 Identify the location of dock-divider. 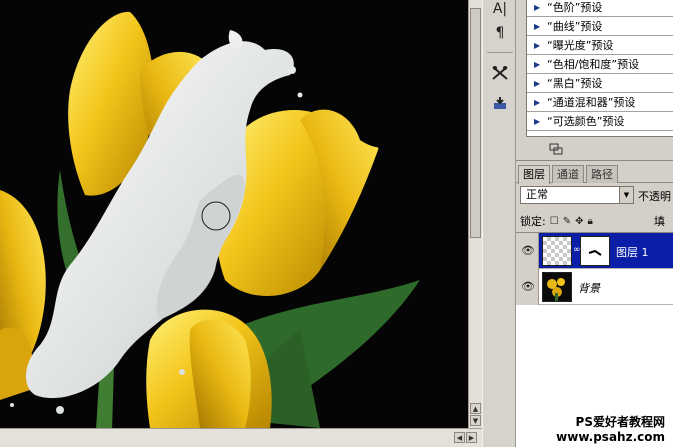
(500, 52).